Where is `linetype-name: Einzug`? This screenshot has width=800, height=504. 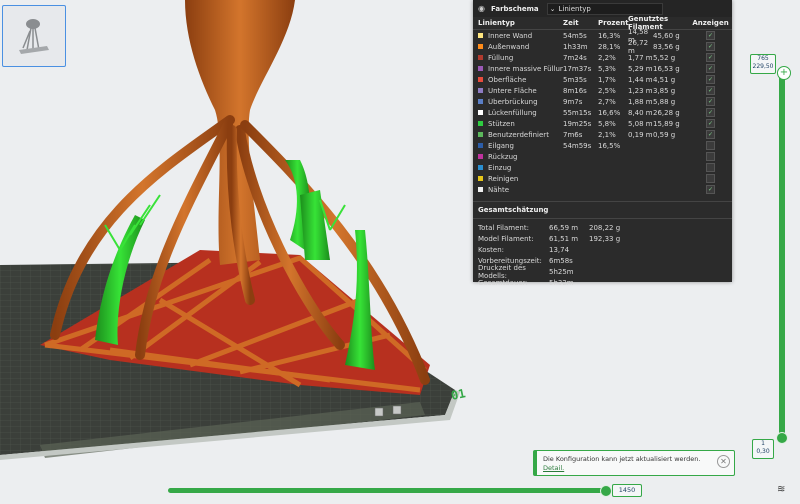
linetype-name: Einzug is located at coordinates (500, 167).